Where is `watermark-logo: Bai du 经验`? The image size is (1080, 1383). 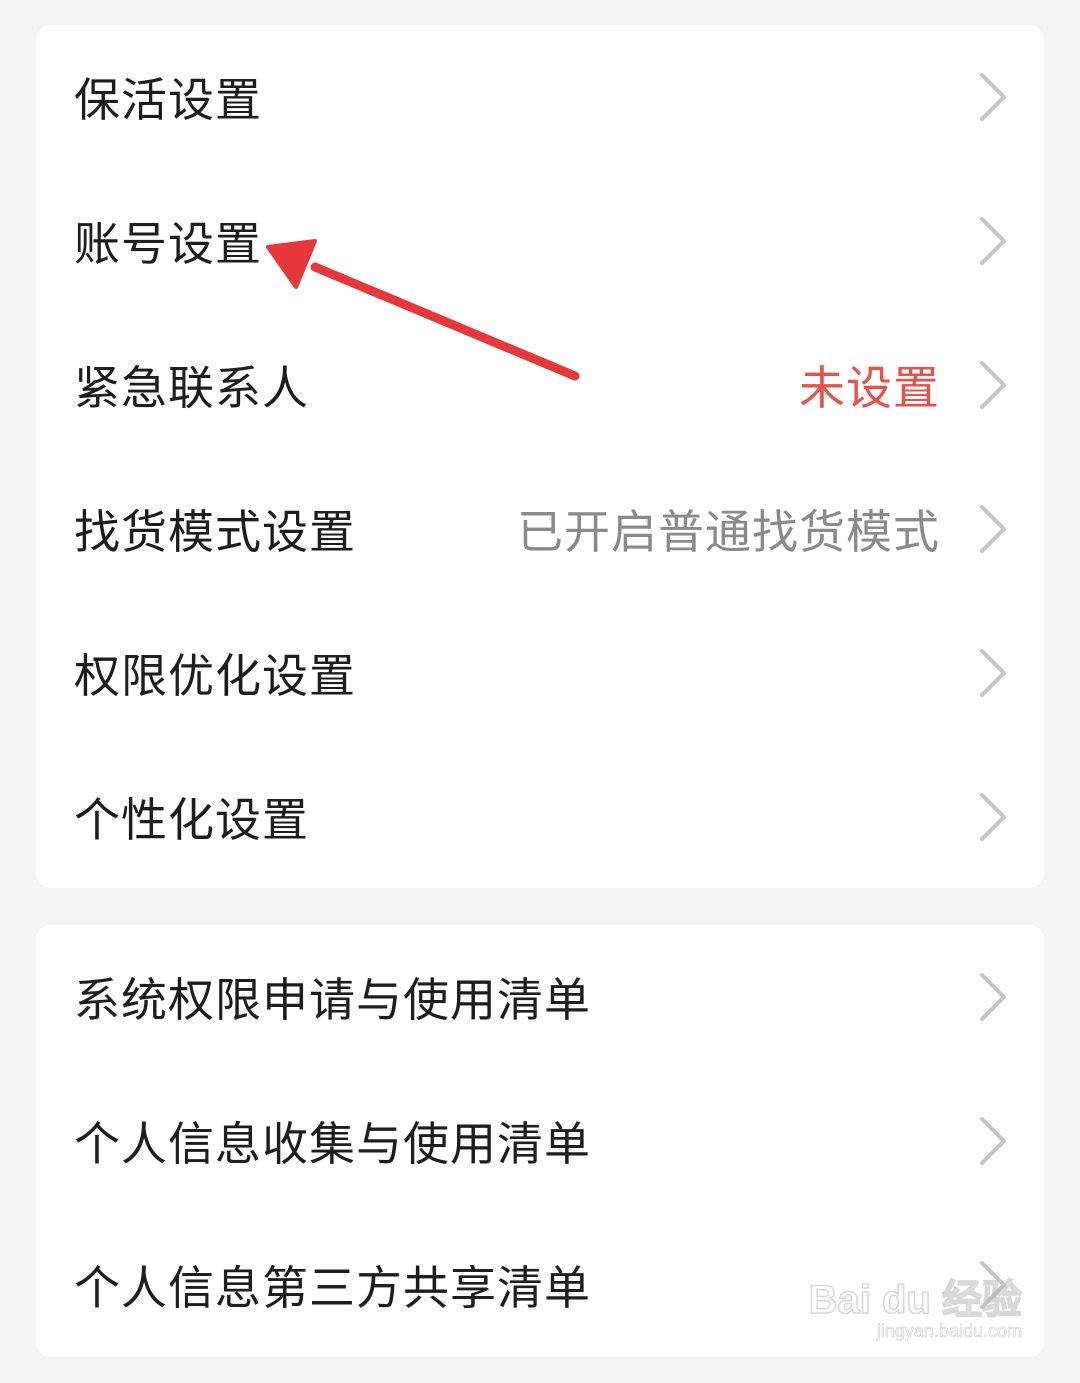 watermark-logo: Bai du 经验 is located at coordinates (915, 1300).